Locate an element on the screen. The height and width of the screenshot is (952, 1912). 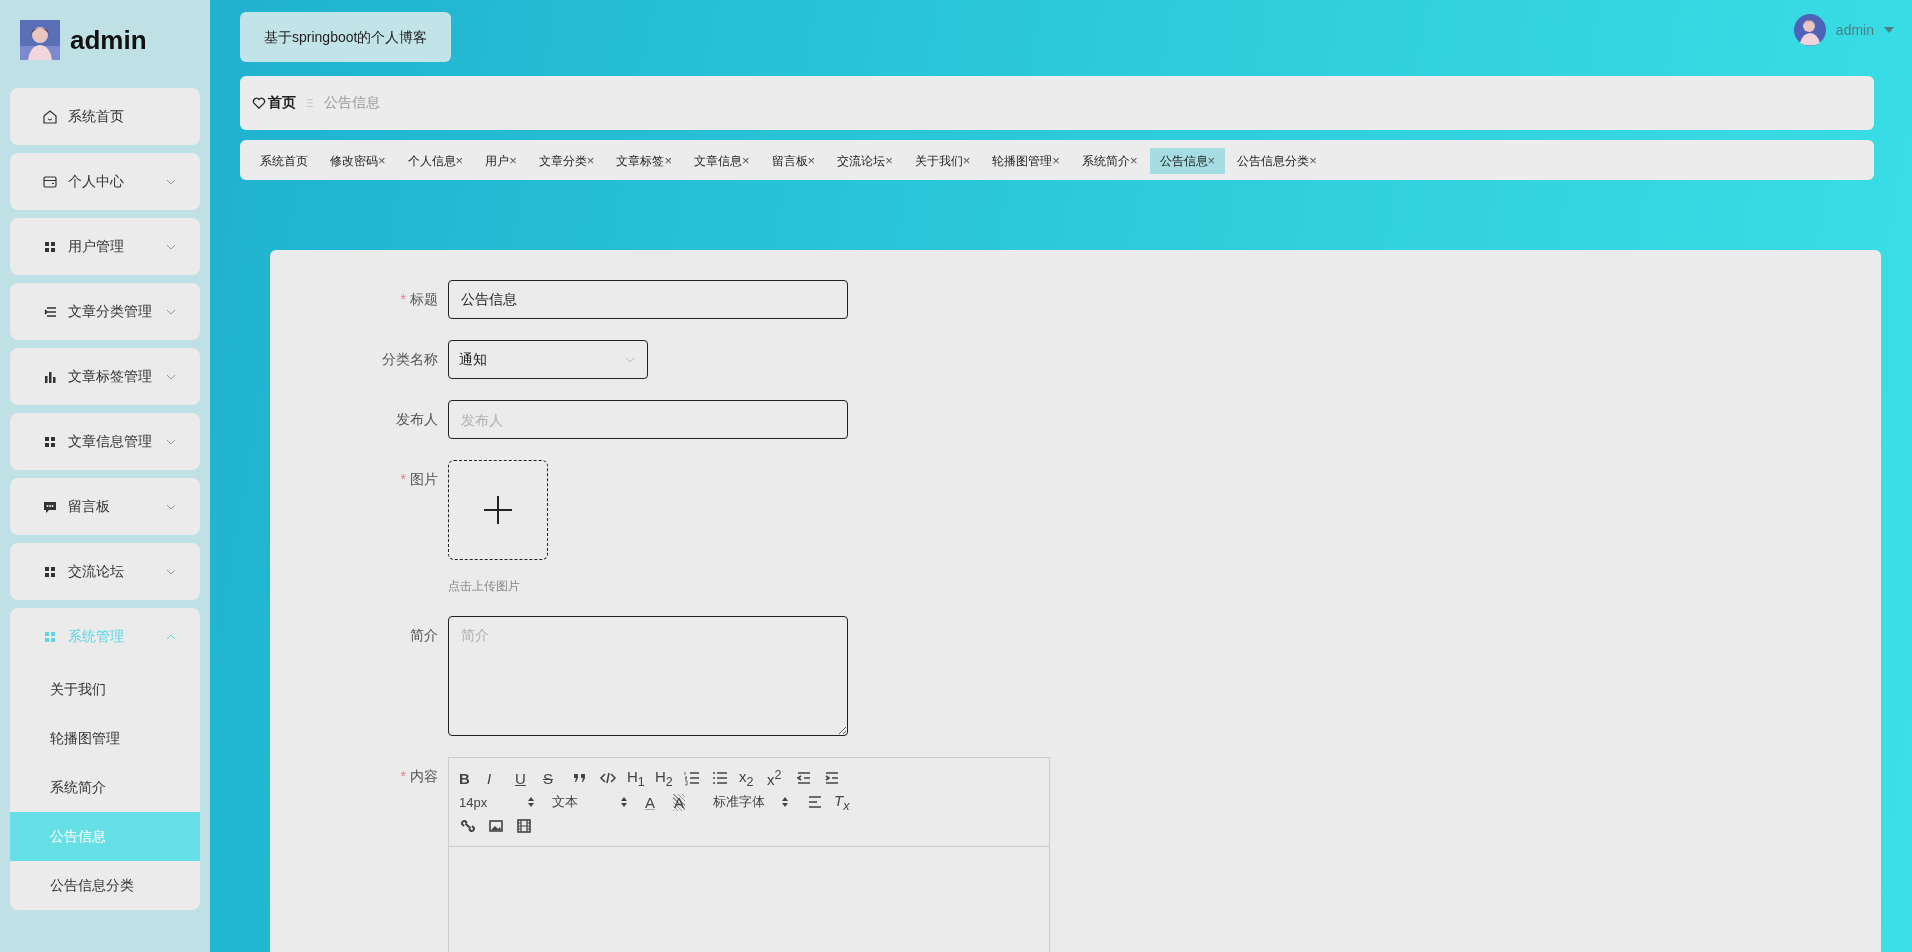
image-icon is located at coordinates (496, 826).